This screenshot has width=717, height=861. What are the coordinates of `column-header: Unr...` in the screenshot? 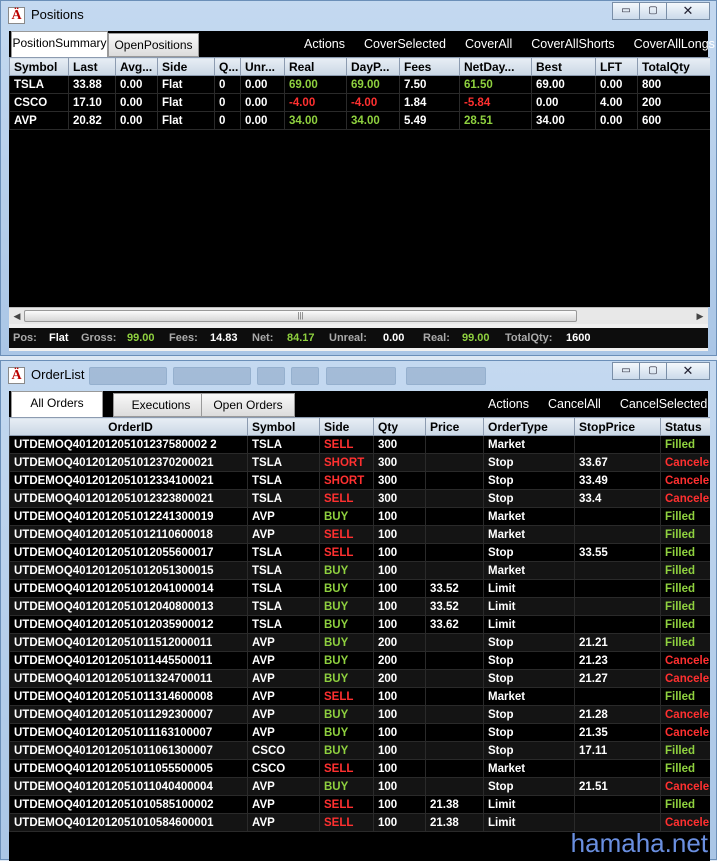 It's located at (262, 66).